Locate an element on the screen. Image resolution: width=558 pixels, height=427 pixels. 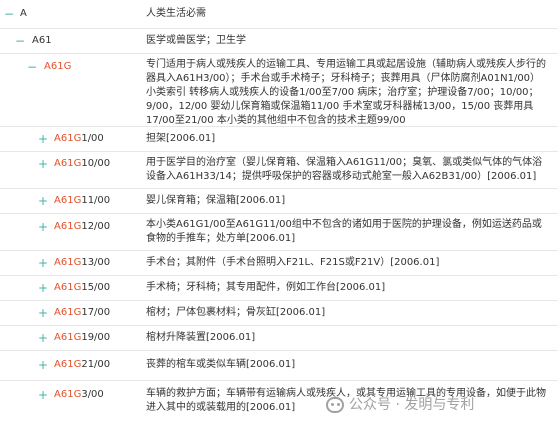
class-code: A61G is located at coordinates (57, 67).